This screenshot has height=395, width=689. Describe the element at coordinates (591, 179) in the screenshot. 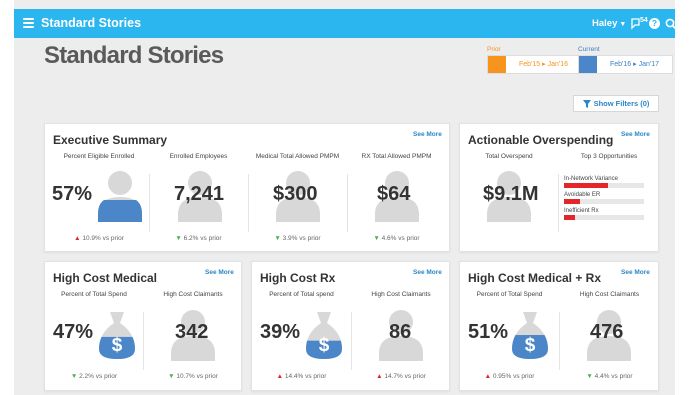

I see `opportunity-label: In-Network Variance` at that location.